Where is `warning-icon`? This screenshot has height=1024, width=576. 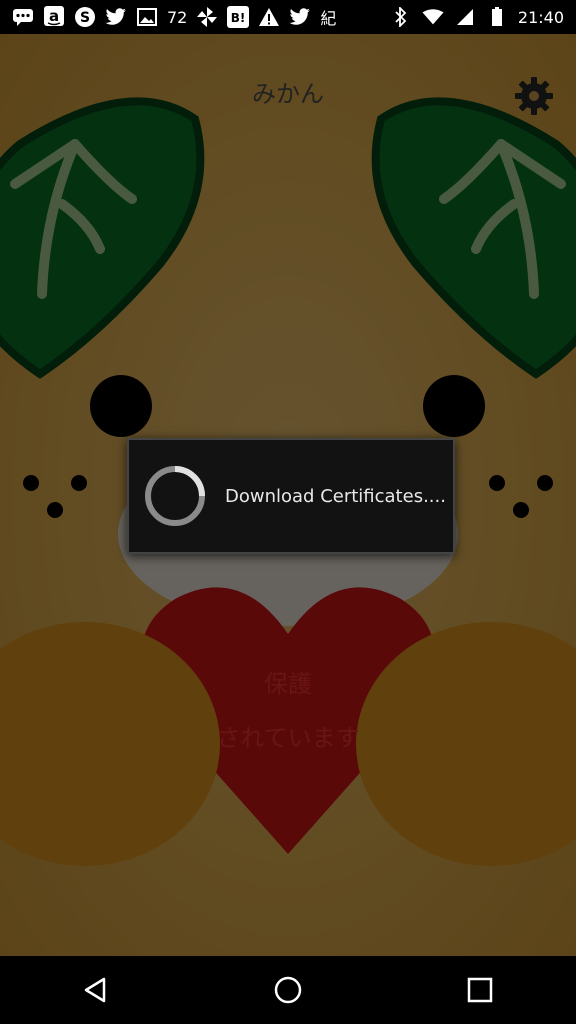 warning-icon is located at coordinates (269, 17).